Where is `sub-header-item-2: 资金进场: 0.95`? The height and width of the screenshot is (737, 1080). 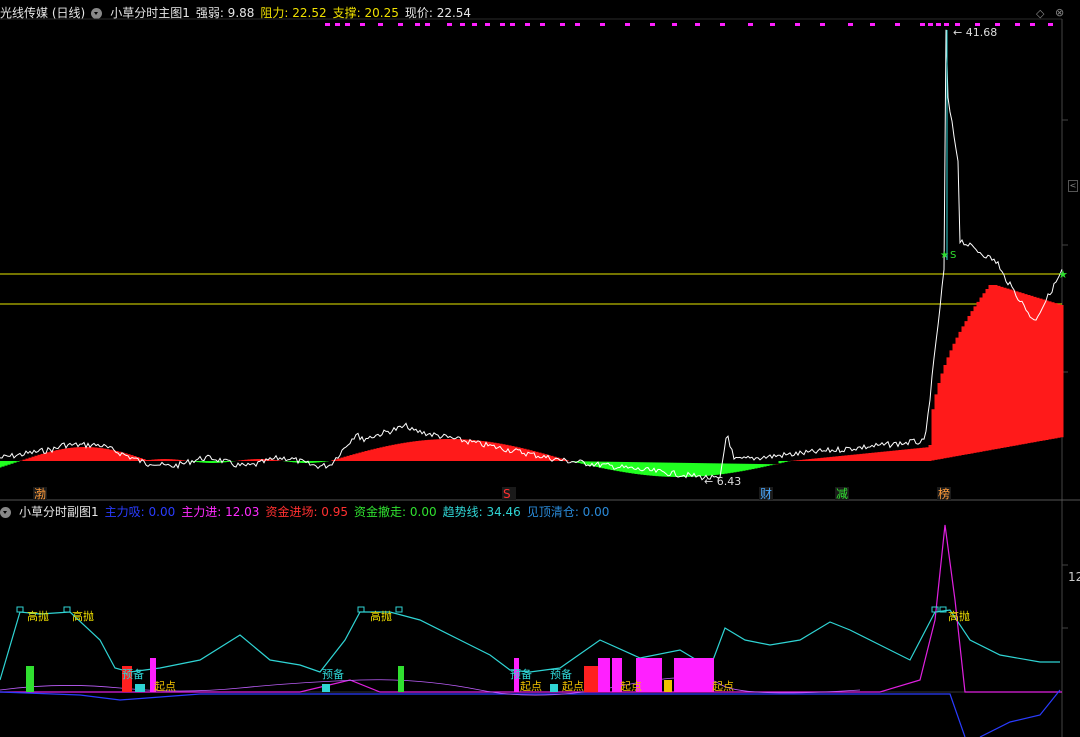 sub-header-item-2: 资金进场: 0.95 is located at coordinates (307, 512).